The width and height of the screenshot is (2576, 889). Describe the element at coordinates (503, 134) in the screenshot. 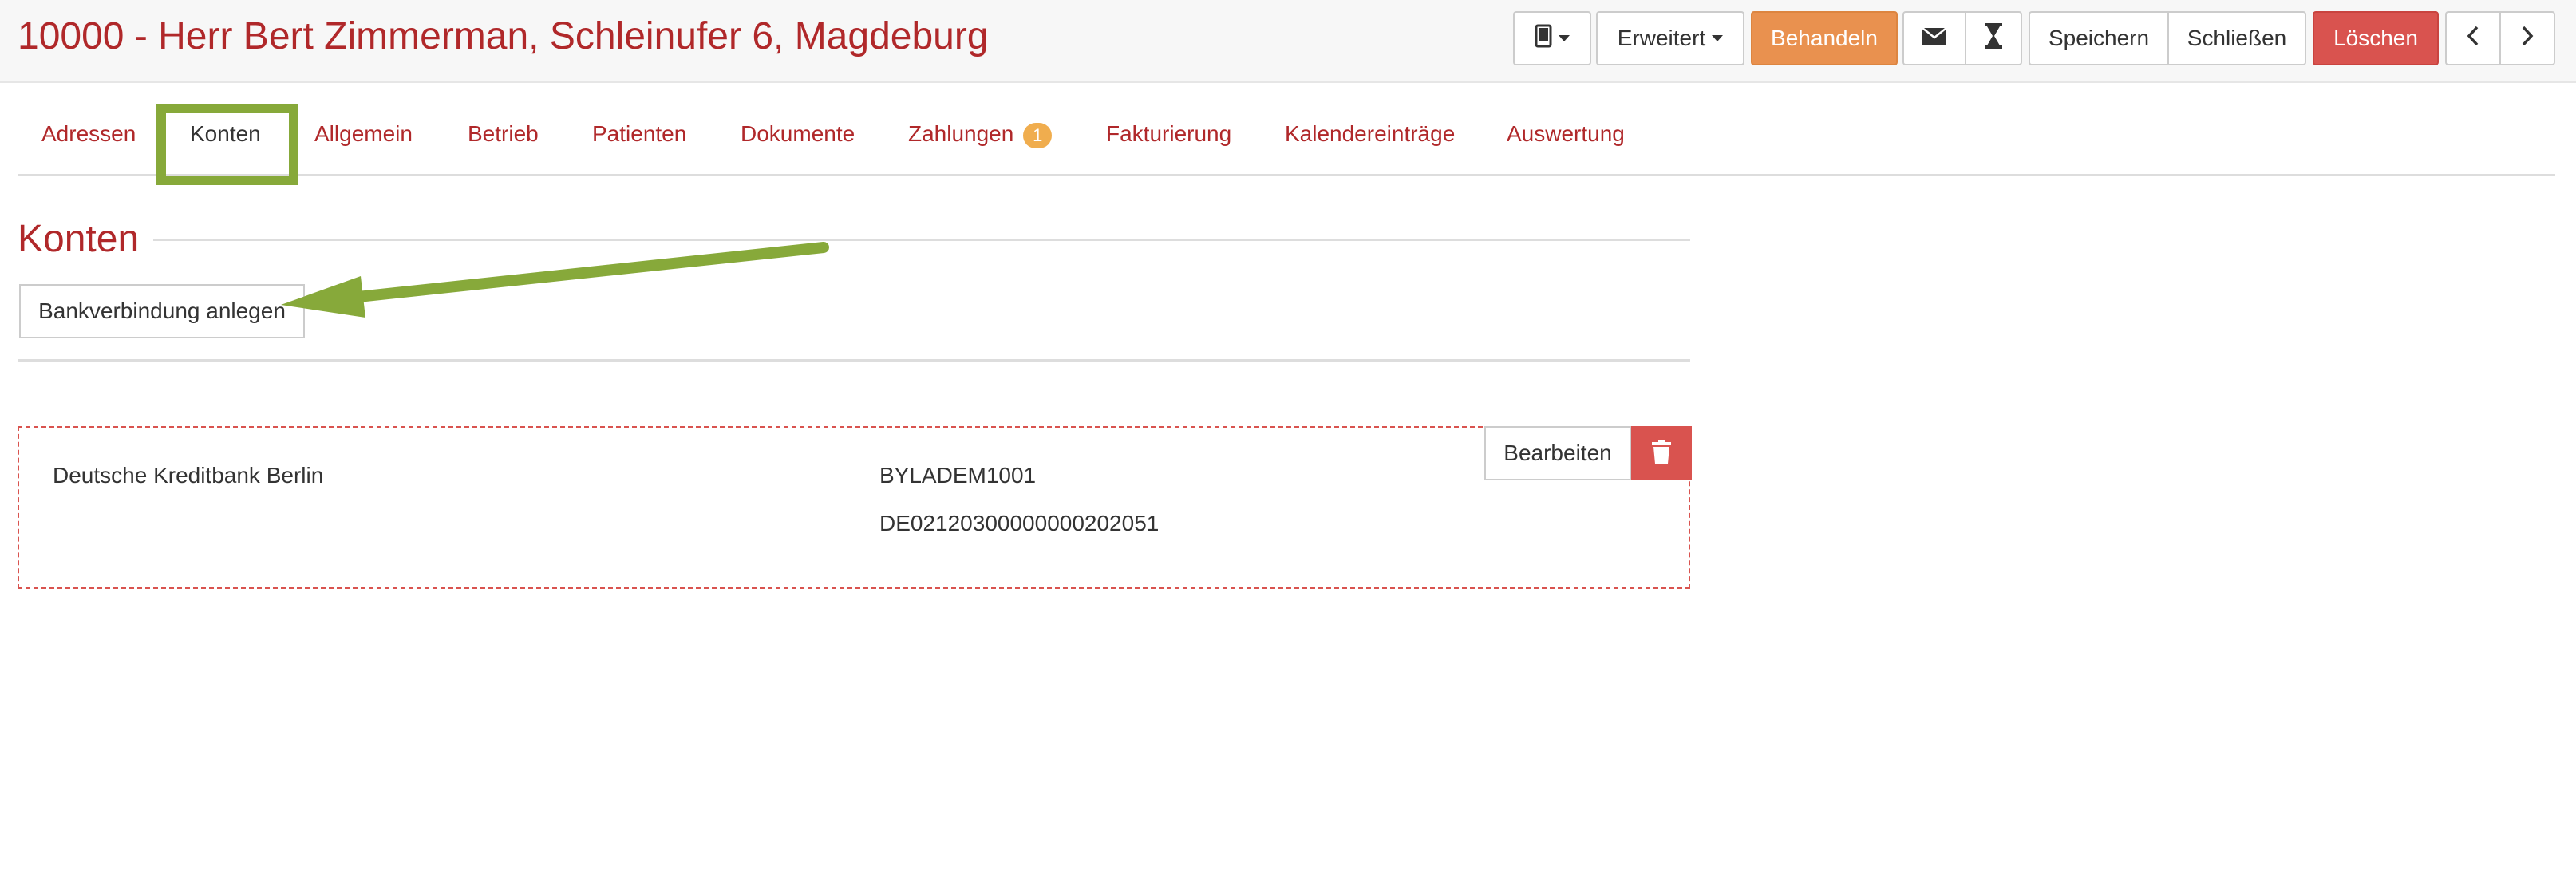

I see `tab-betrieb: Betrieb` at that location.